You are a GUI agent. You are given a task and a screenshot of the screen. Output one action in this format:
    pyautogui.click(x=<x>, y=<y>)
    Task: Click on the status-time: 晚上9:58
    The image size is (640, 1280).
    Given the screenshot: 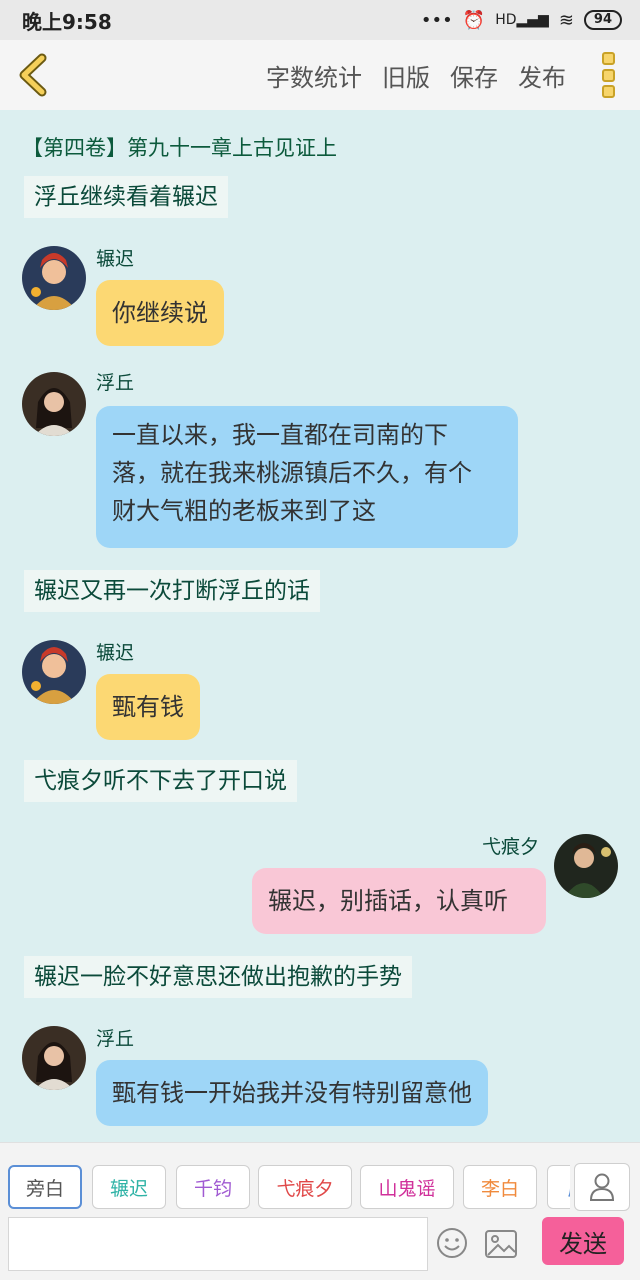 What is the action you would take?
    pyautogui.click(x=67, y=21)
    